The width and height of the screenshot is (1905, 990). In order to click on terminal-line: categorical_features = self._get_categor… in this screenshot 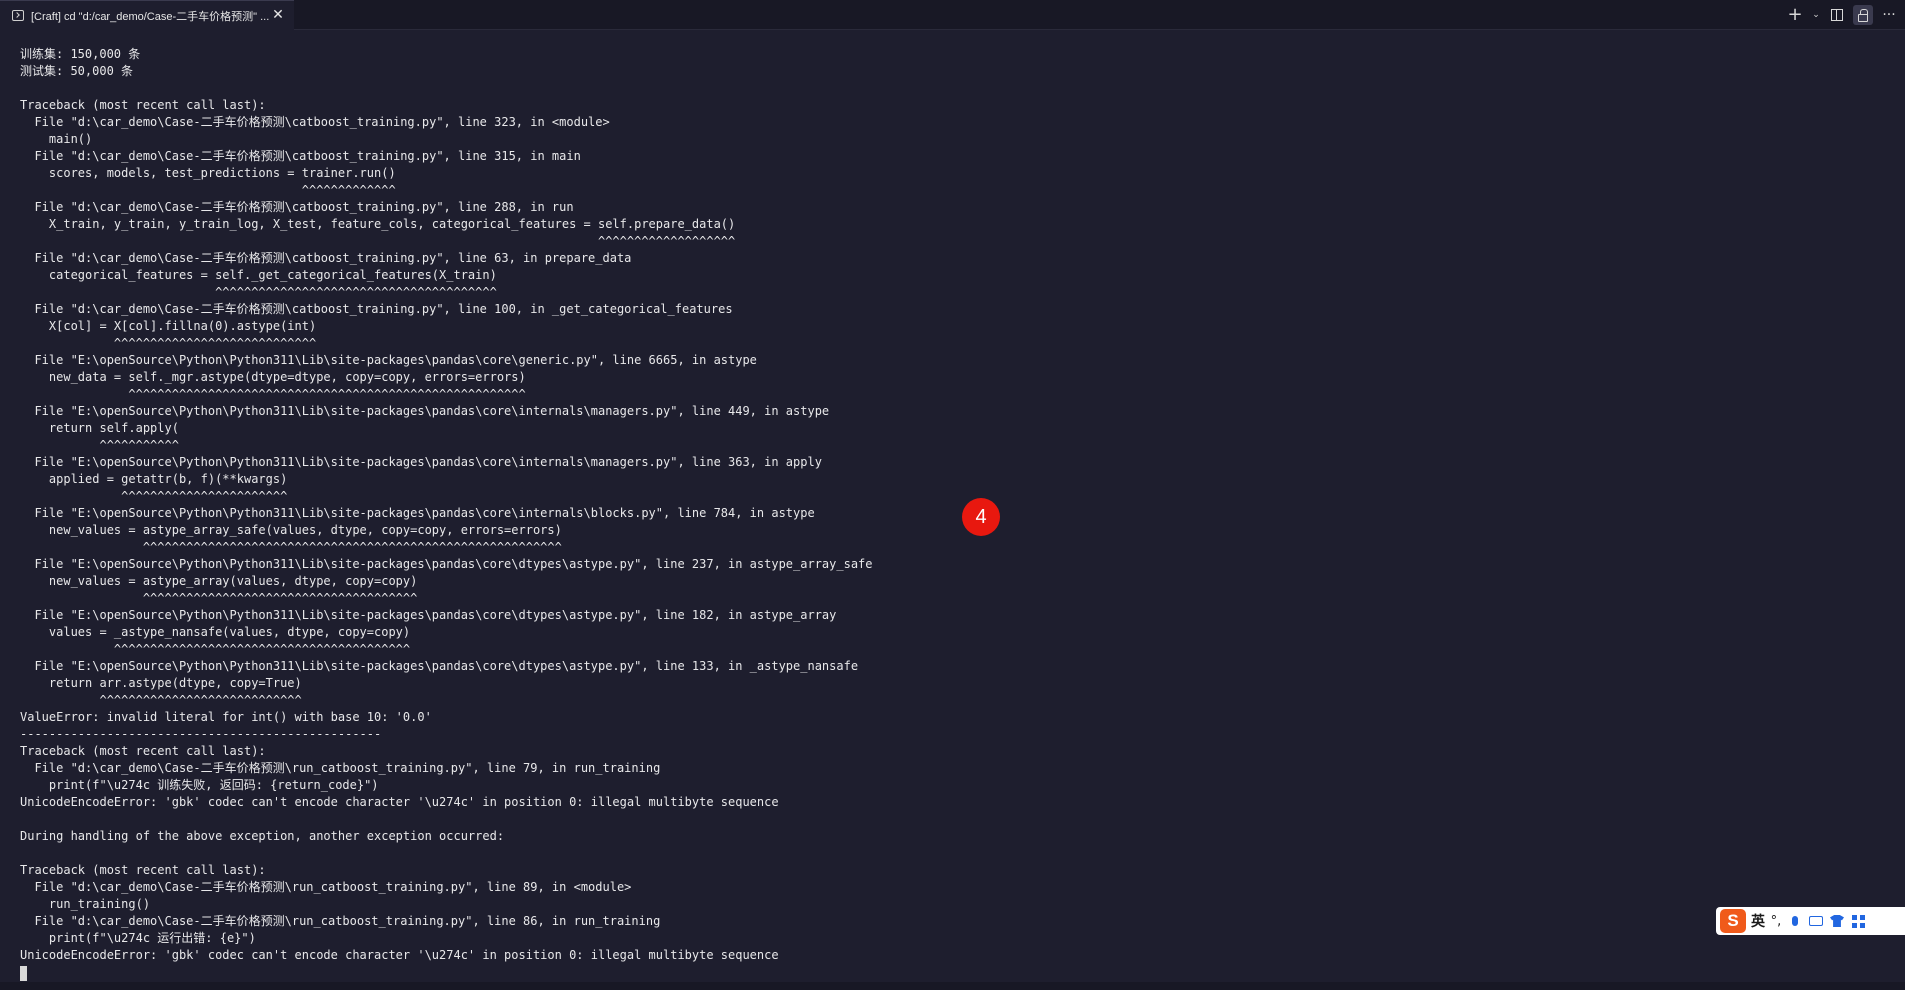, I will do `click(258, 275)`.